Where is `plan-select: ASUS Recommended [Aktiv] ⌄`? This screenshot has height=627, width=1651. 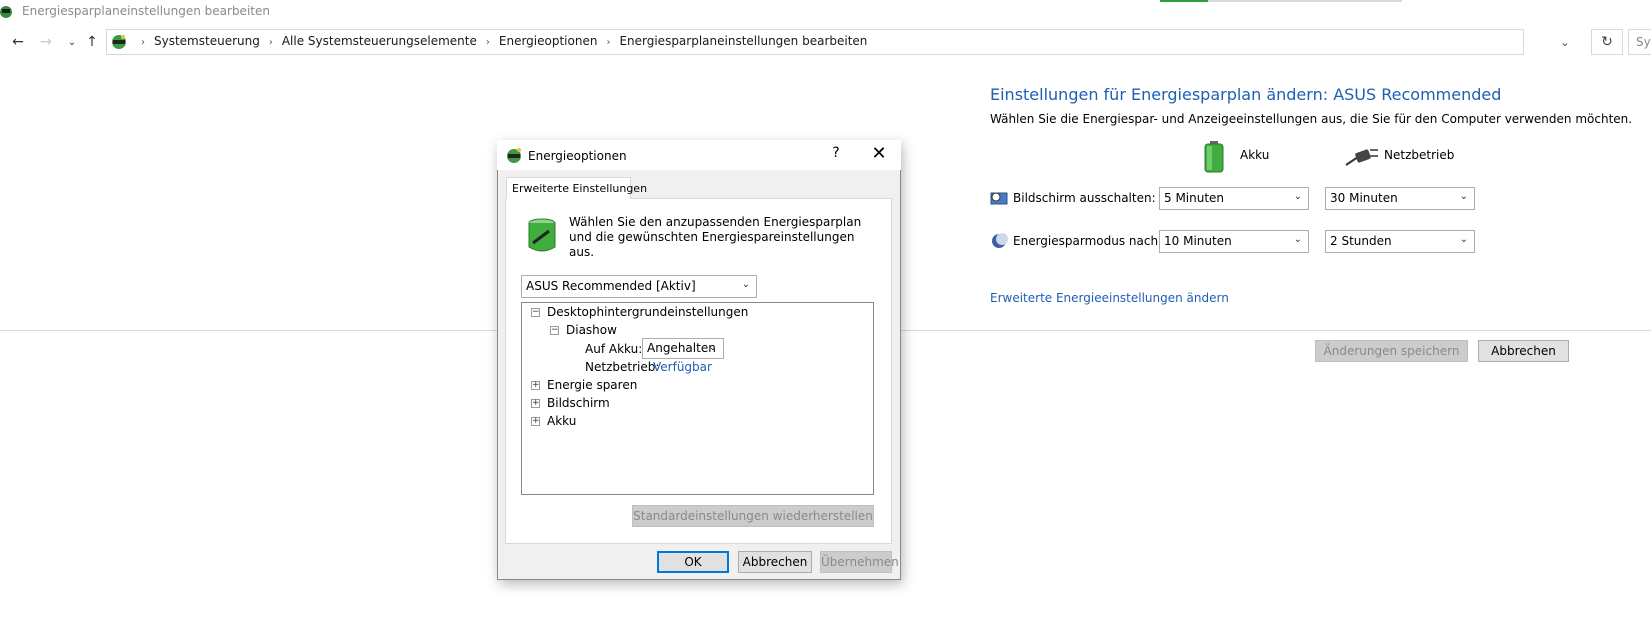
plan-select: ASUS Recommended [Aktiv] ⌄ is located at coordinates (639, 286).